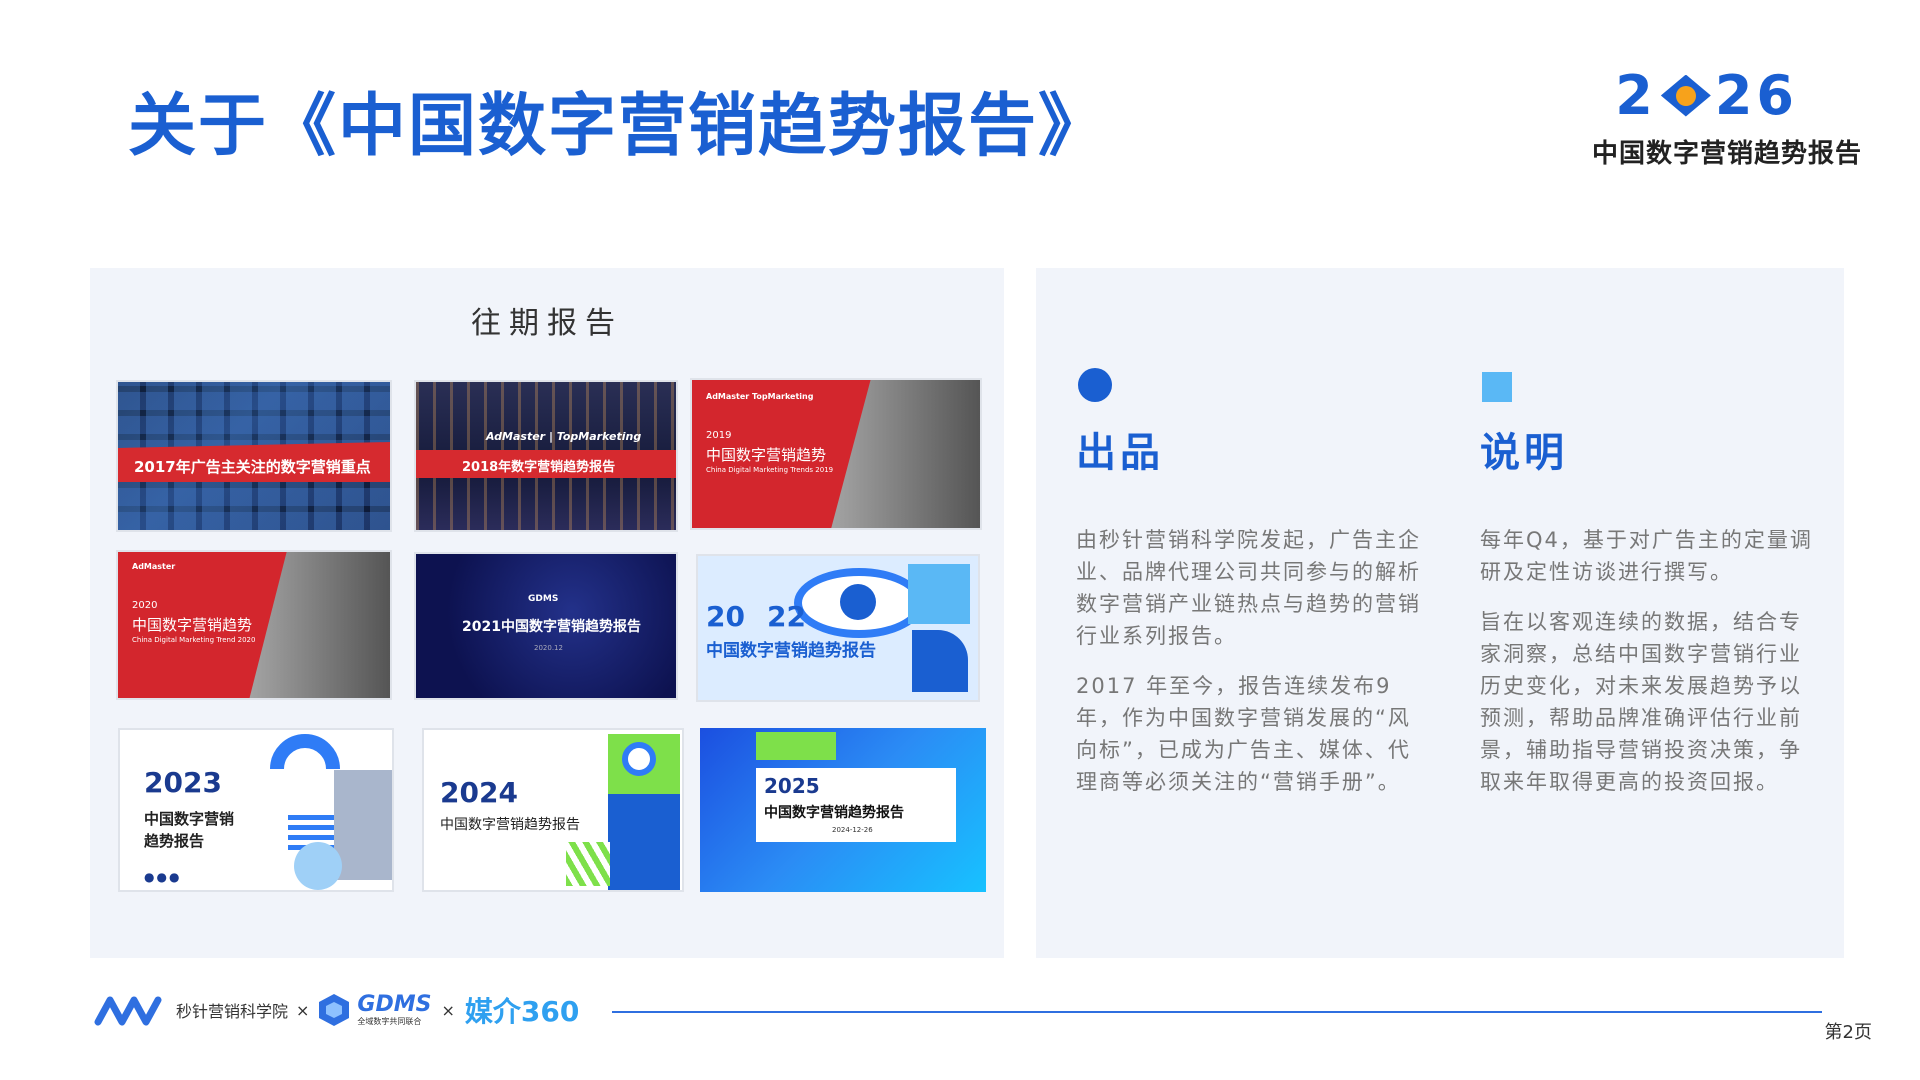 The image size is (1920, 1080). Describe the element at coordinates (128, 1011) in the screenshot. I see `miaozhen-logo-icon` at that location.